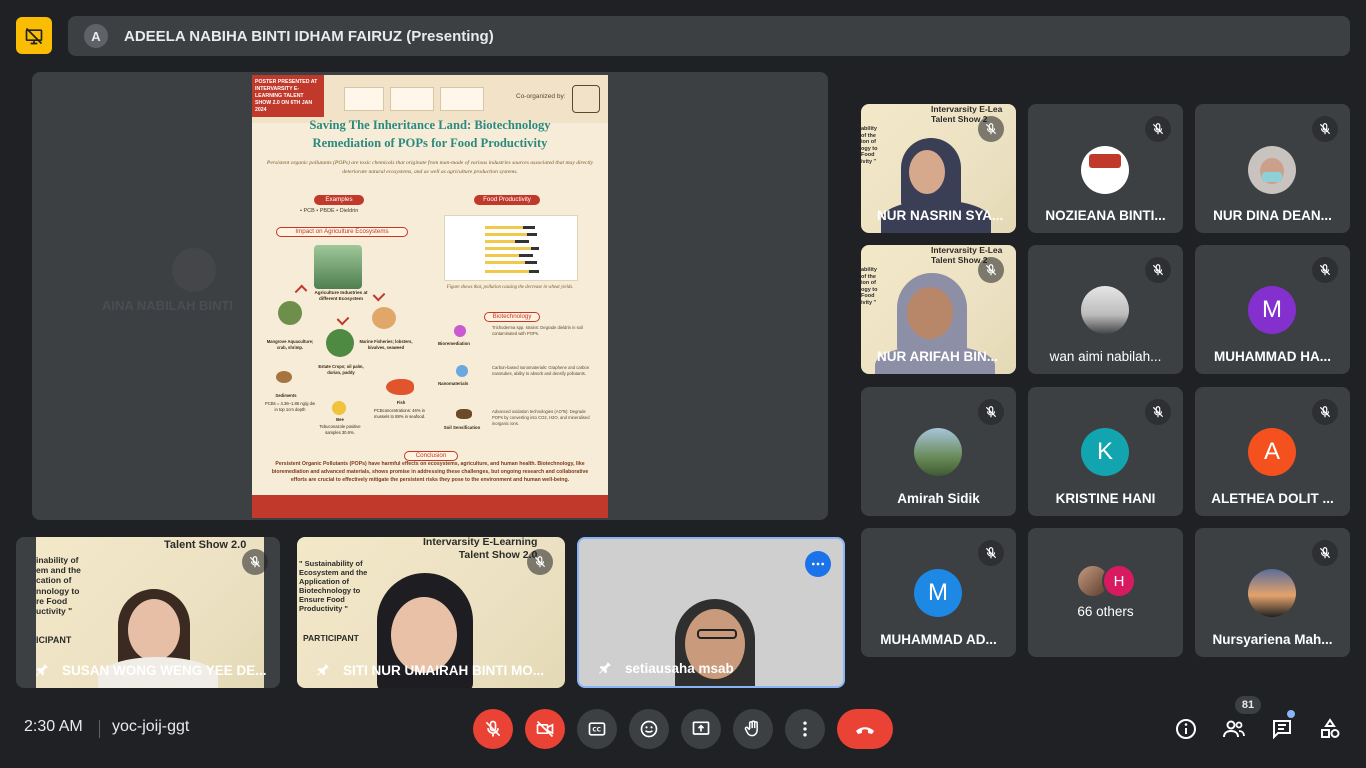 The width and height of the screenshot is (1366, 768). What do you see at coordinates (341, 369) in the screenshot?
I see `estate-label: Estate Crops; oil palm, durian, paddy` at bounding box center [341, 369].